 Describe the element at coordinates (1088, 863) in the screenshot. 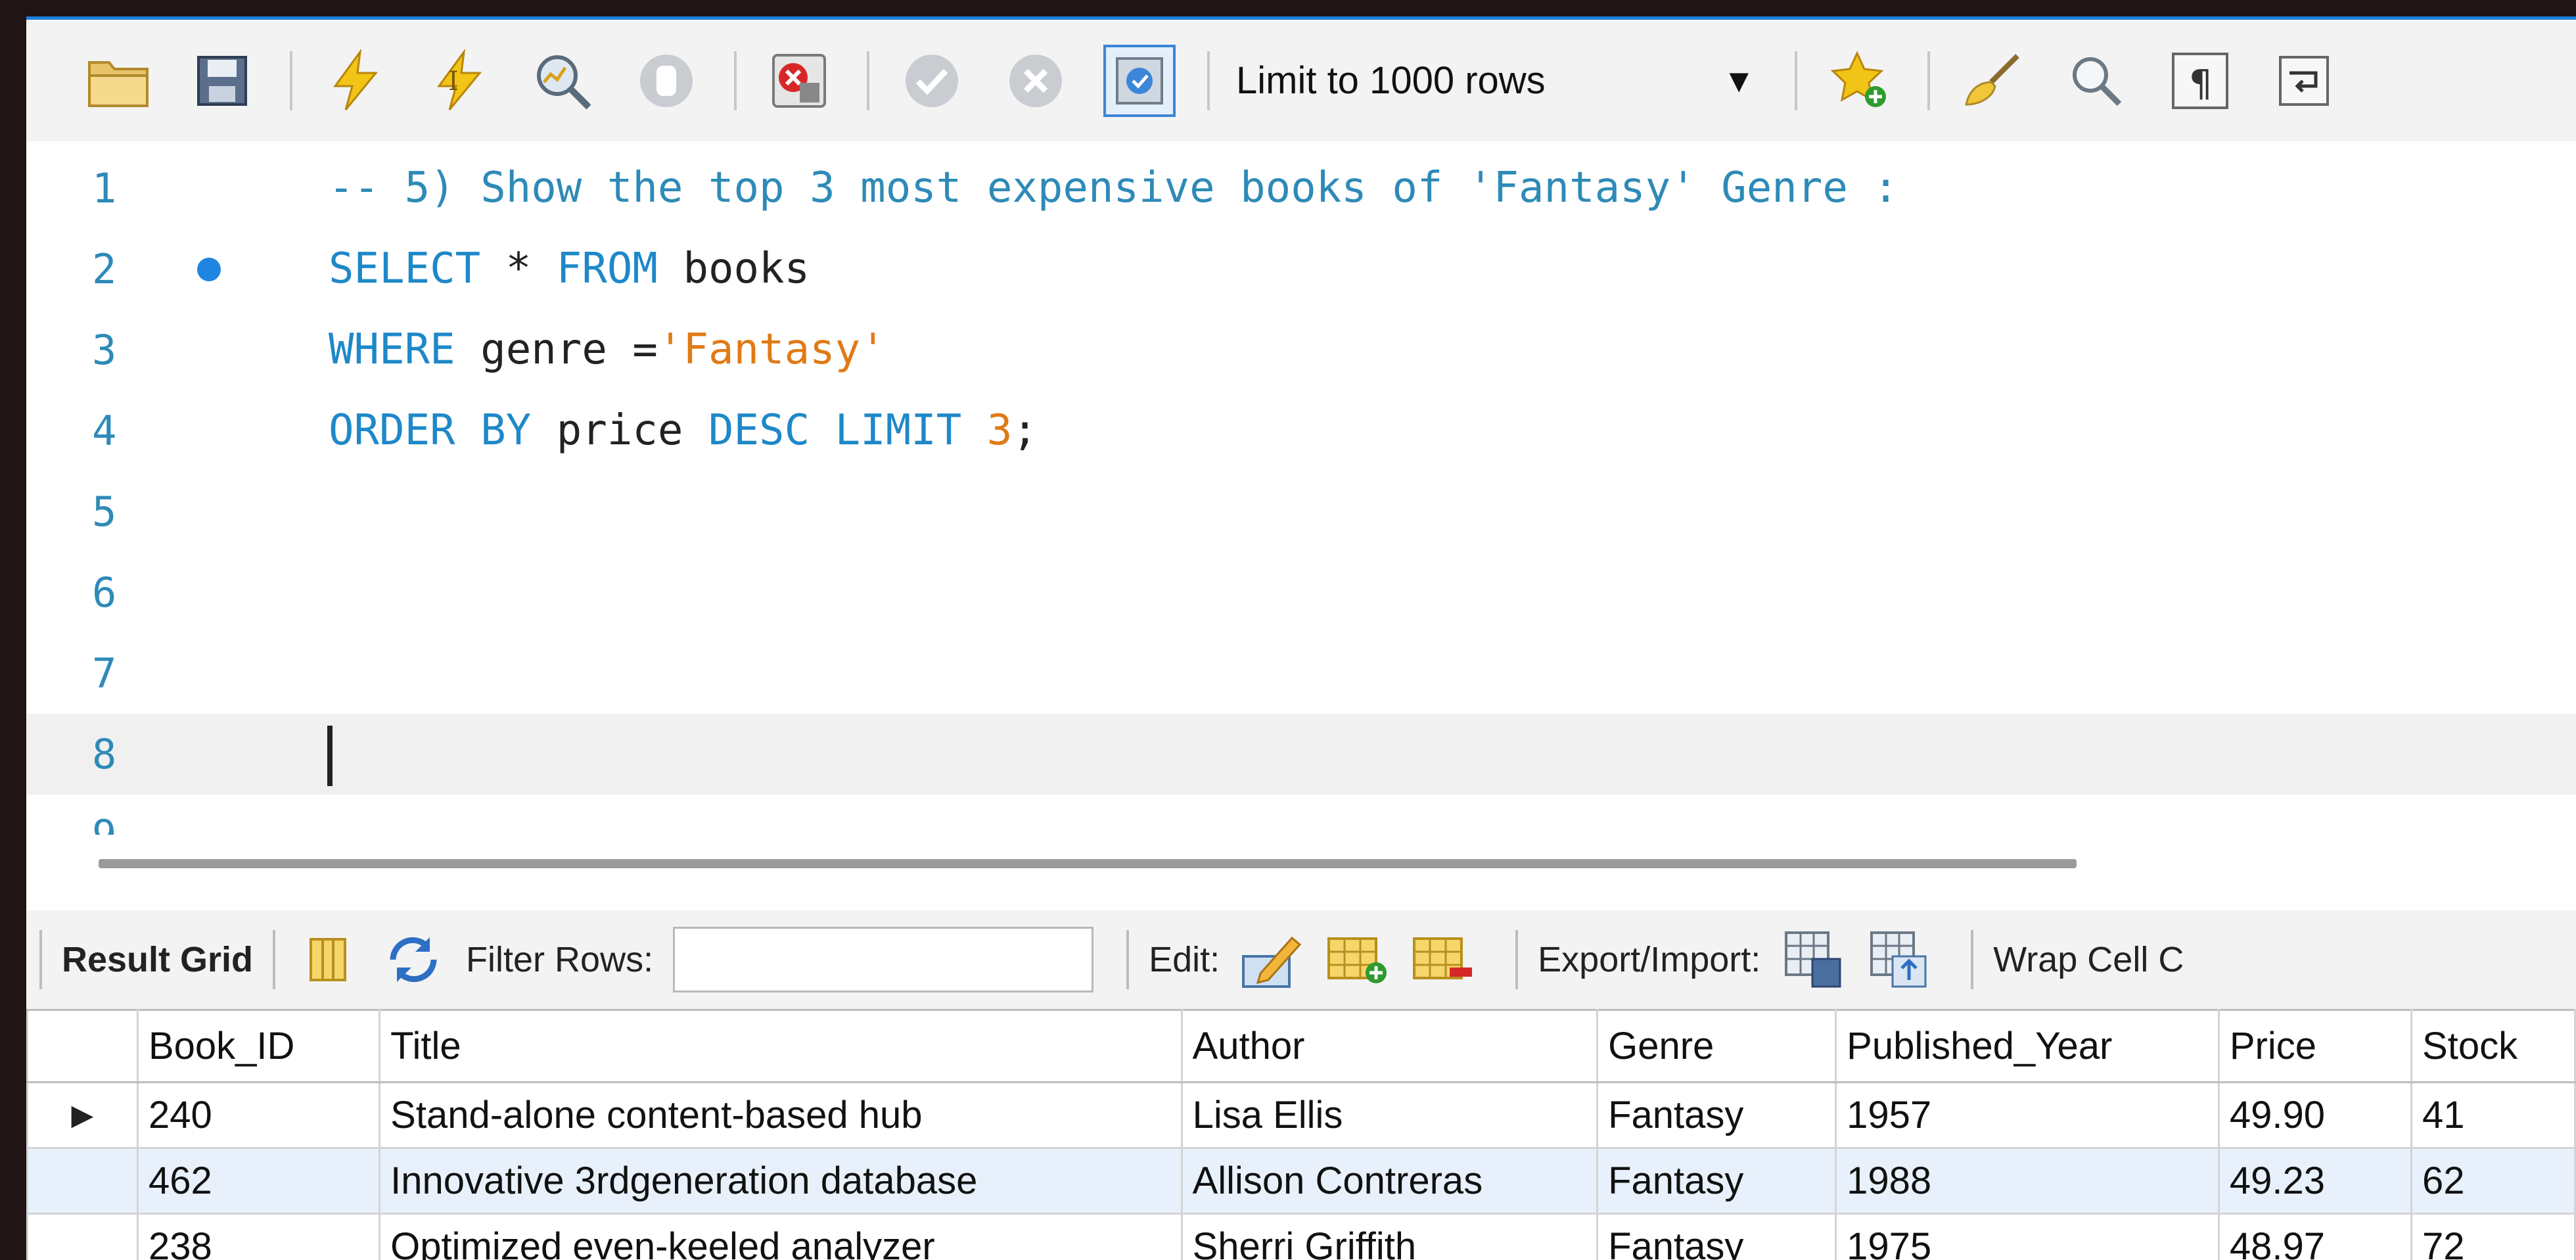

I see `horizontal-scrollbar` at that location.